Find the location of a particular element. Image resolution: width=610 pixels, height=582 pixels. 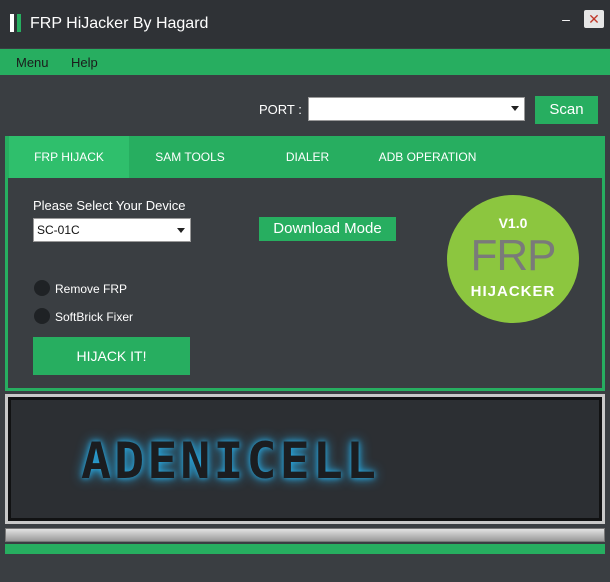

progress-bar is located at coordinates (305, 535).